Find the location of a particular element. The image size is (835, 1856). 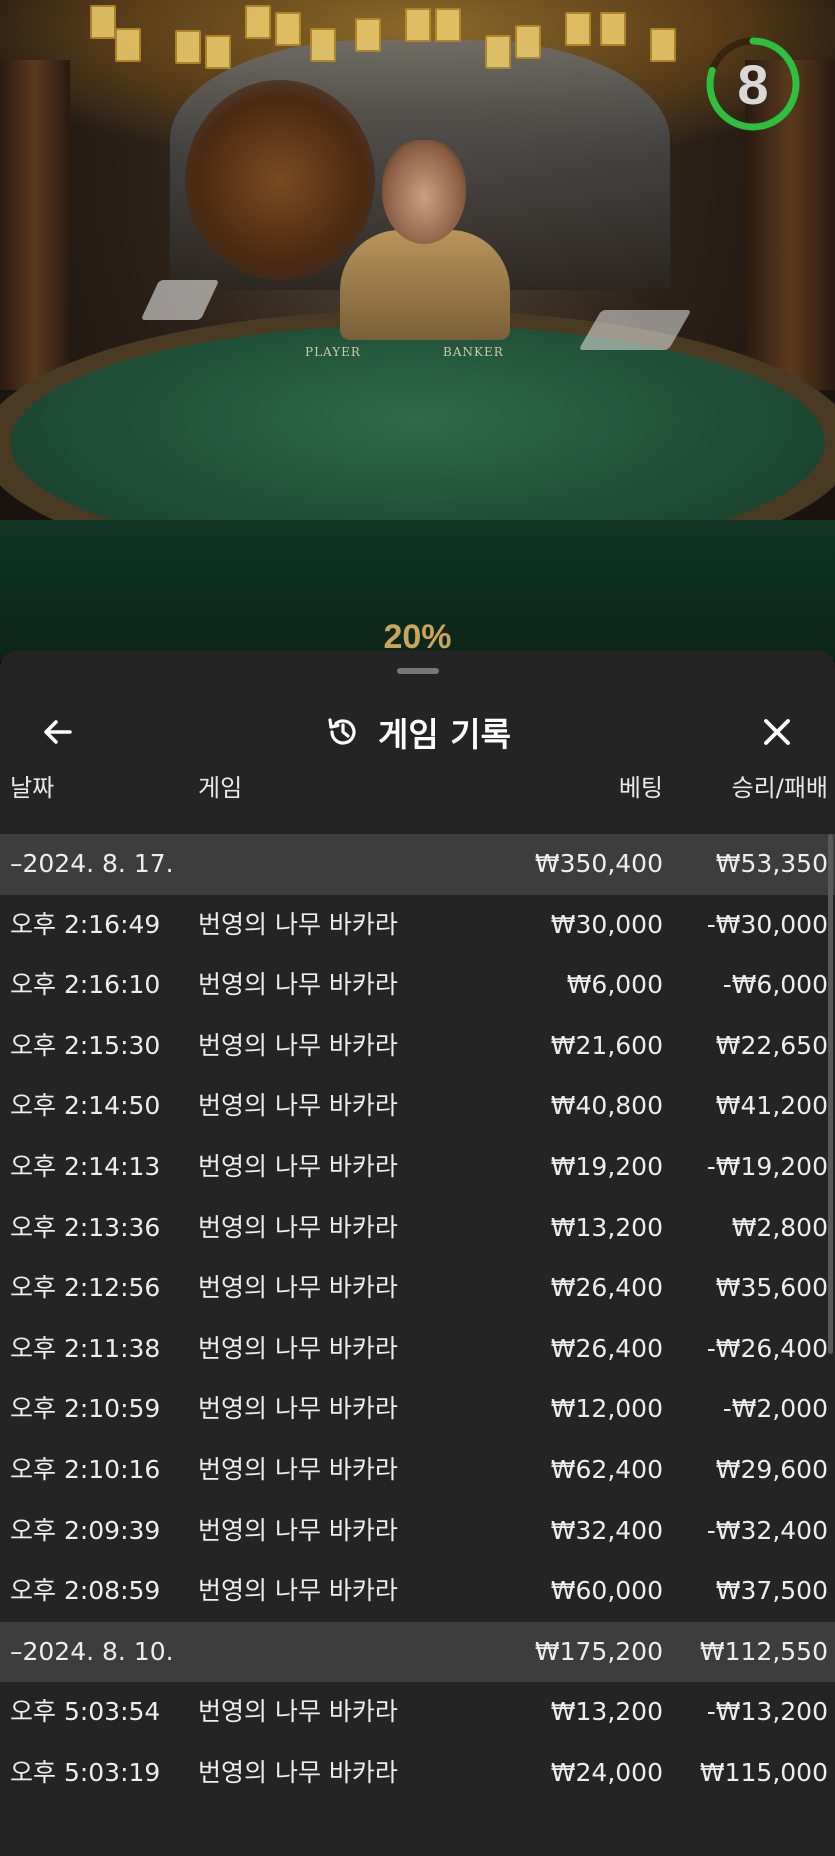

history-row: 오후 2:11:38 번영의 나무 바카라 ₩26,400 -₩26,400 is located at coordinates (417, 1349).